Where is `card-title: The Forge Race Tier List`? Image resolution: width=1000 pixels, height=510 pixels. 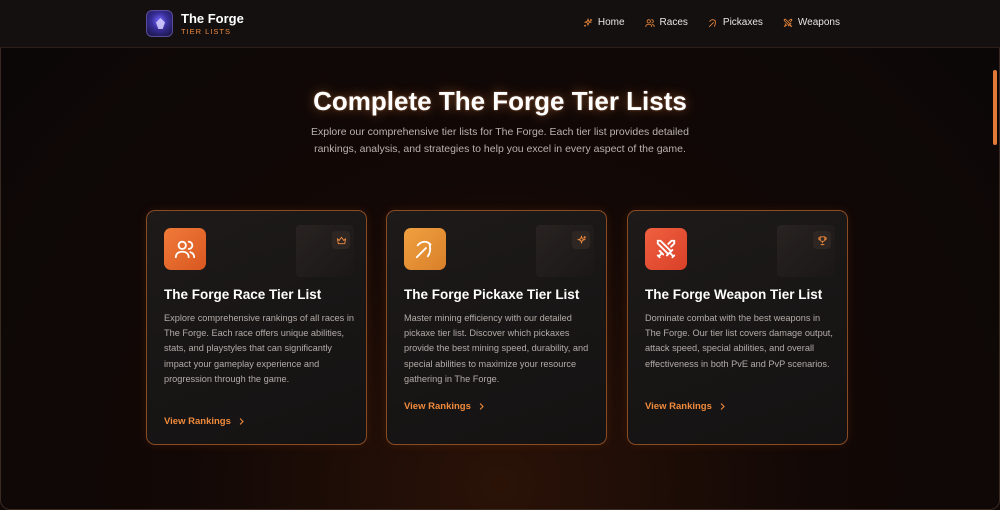 card-title: The Forge Race Tier List is located at coordinates (243, 294).